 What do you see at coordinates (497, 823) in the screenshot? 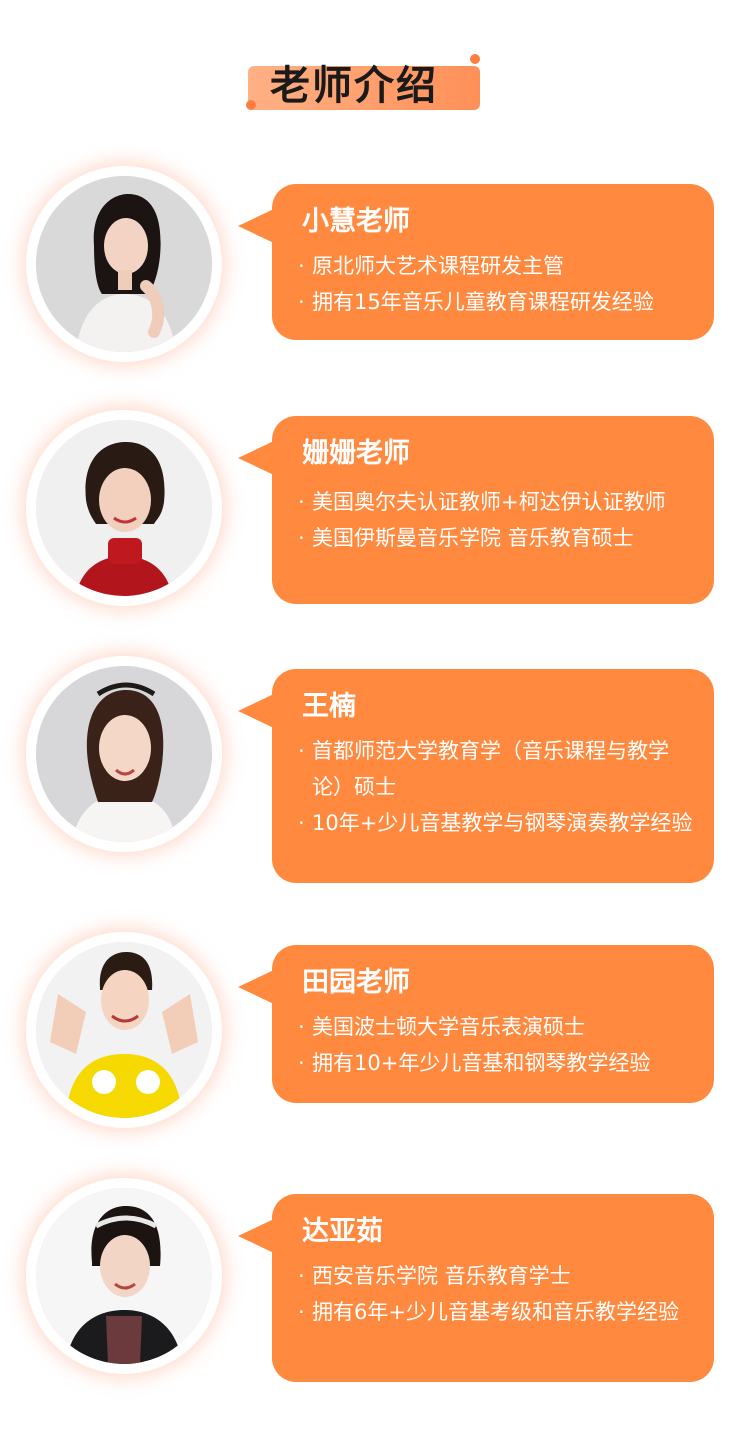
I see `teacher-credential: 10年+少儿音基教学与钢琴演奏教学经验` at bounding box center [497, 823].